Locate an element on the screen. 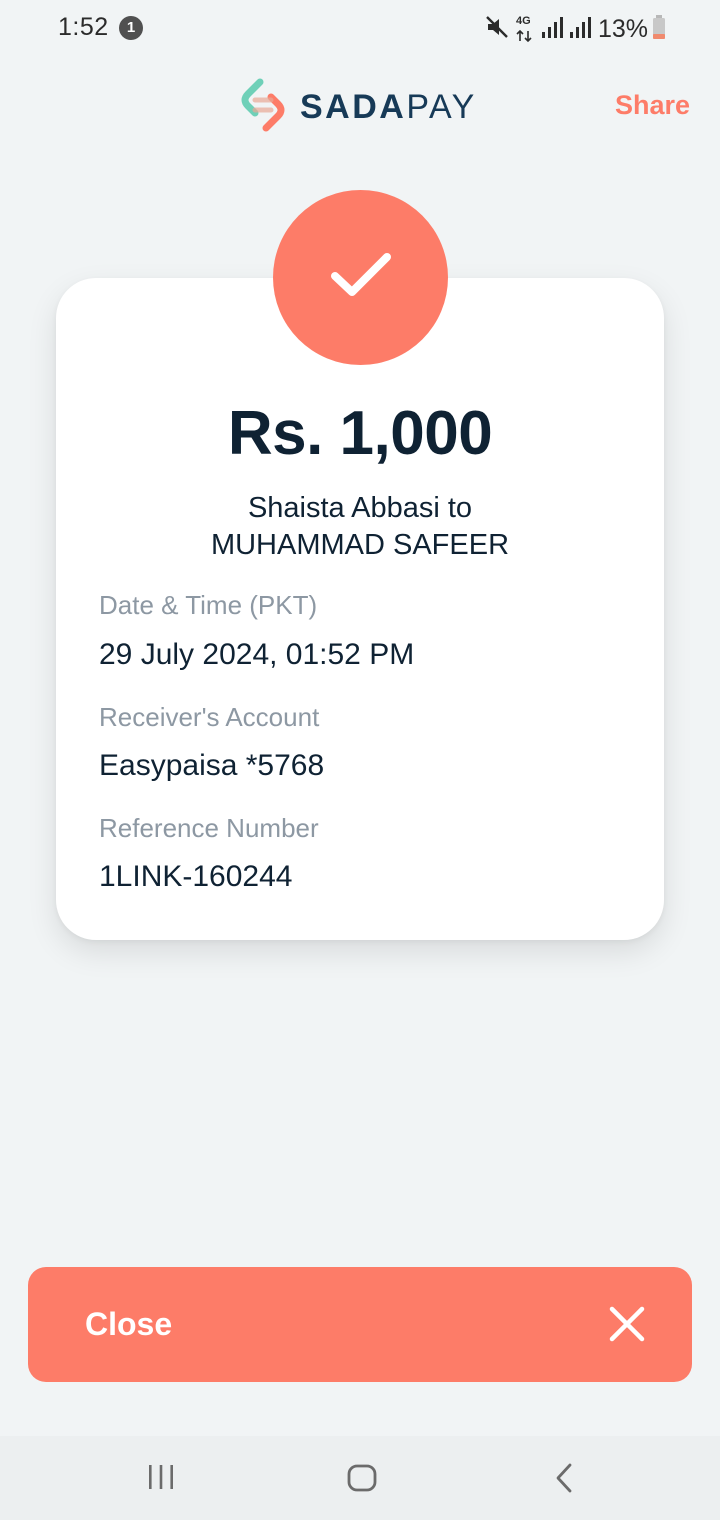  sender-line: Shaista Abbasi to is located at coordinates (360, 508).